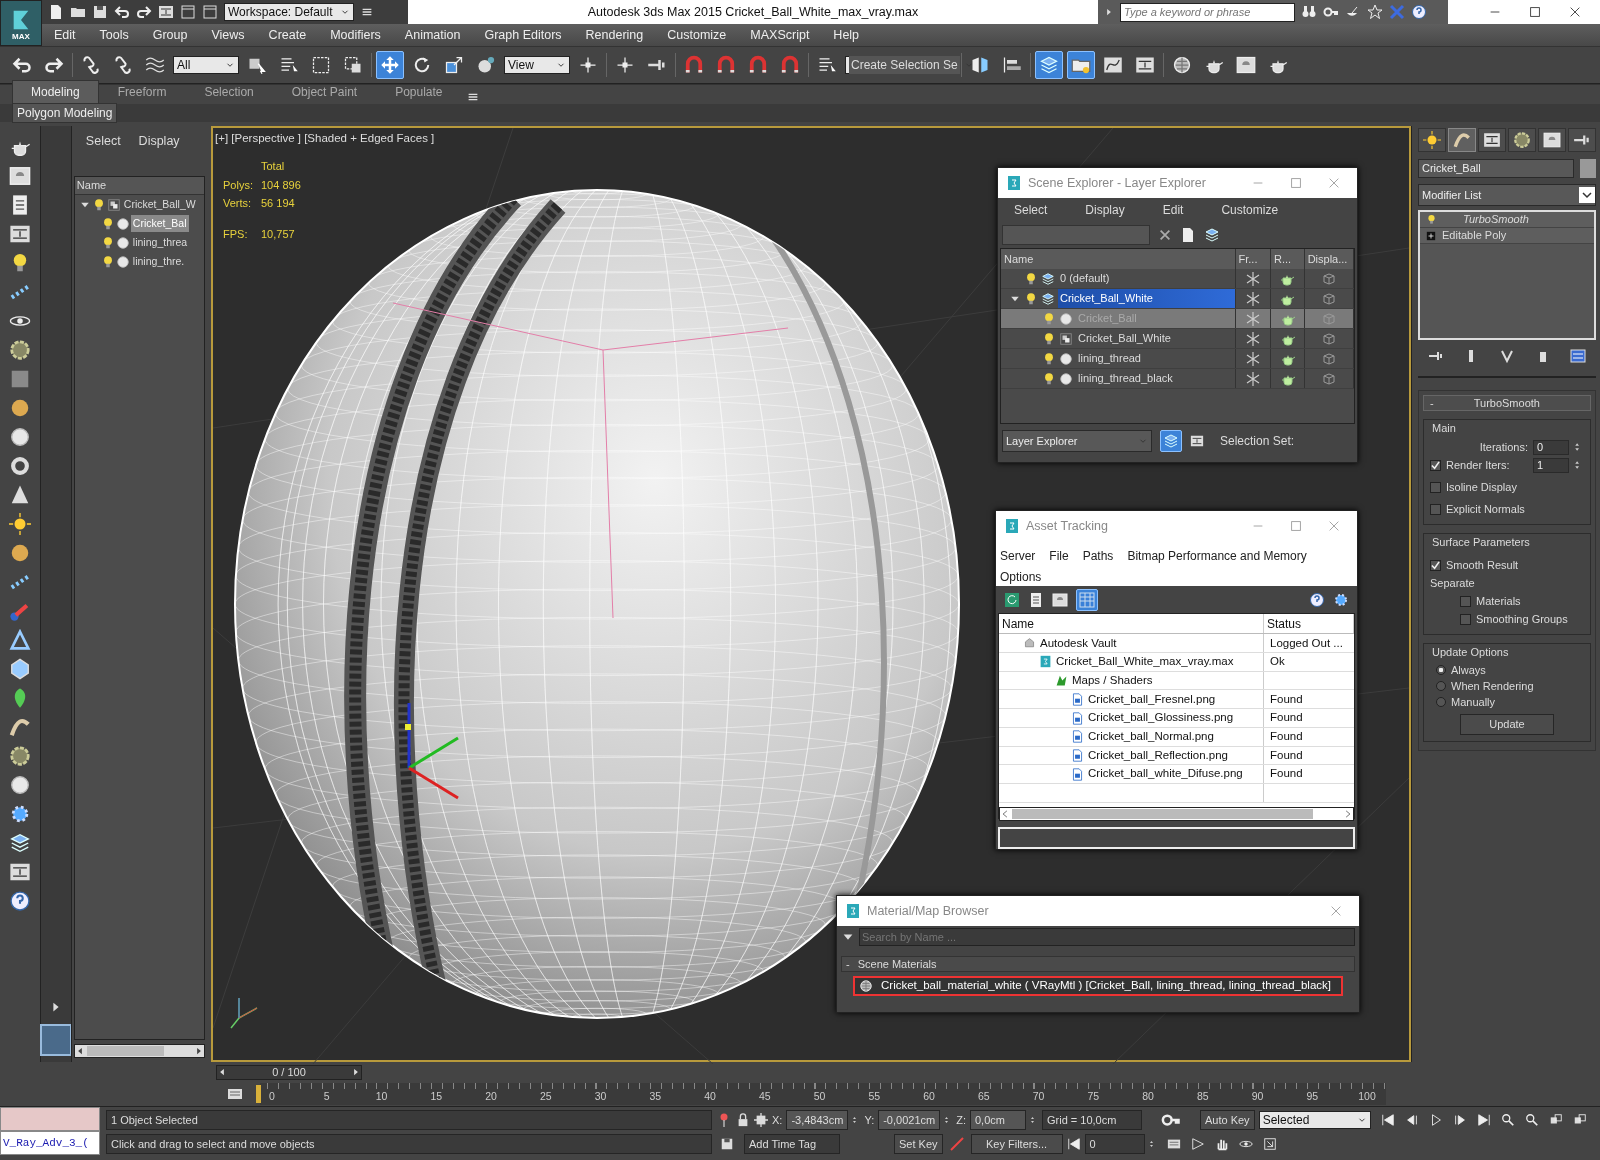  I want to click on menu-item: Options, so click(1021, 577).